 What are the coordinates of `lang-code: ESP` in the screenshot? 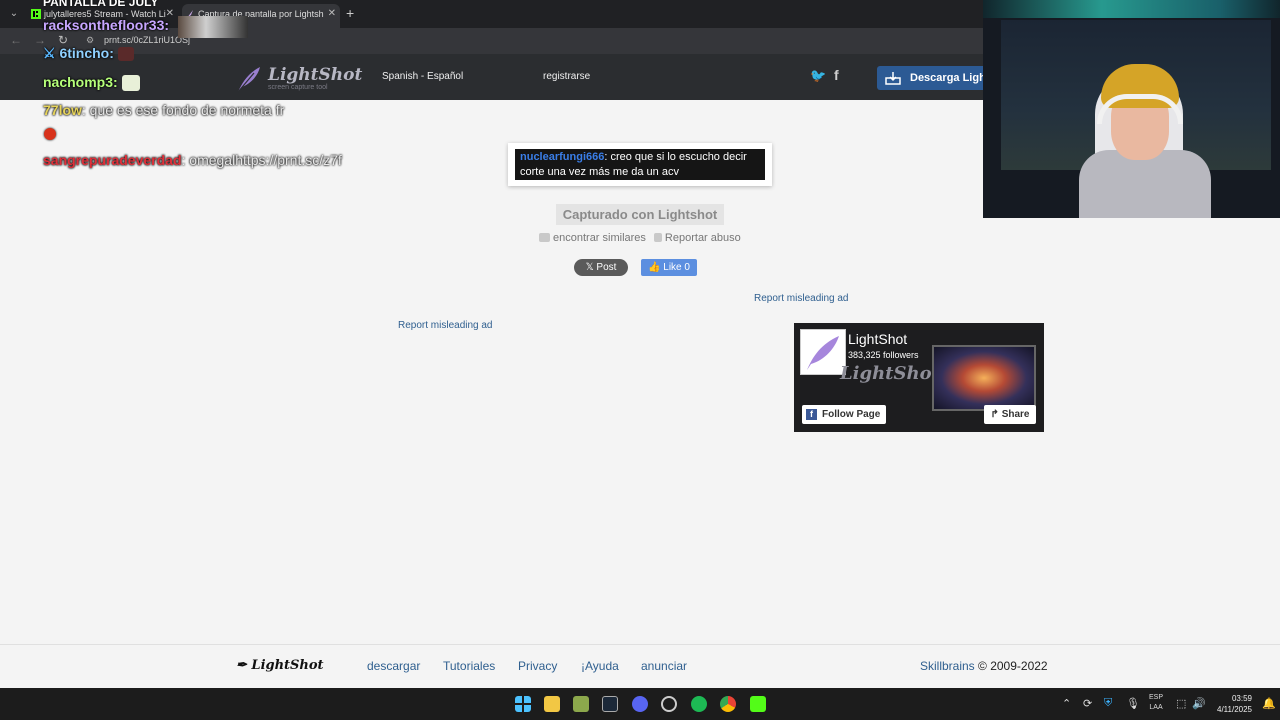 It's located at (1156, 697).